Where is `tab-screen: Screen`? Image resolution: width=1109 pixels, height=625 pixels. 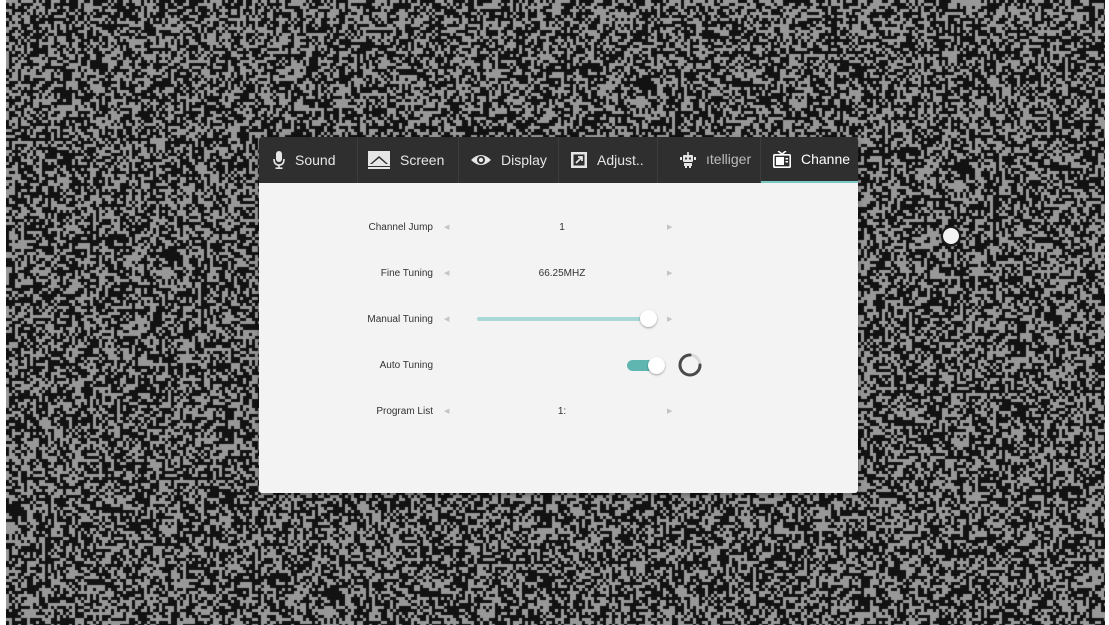 tab-screen: Screen is located at coordinates (408, 160).